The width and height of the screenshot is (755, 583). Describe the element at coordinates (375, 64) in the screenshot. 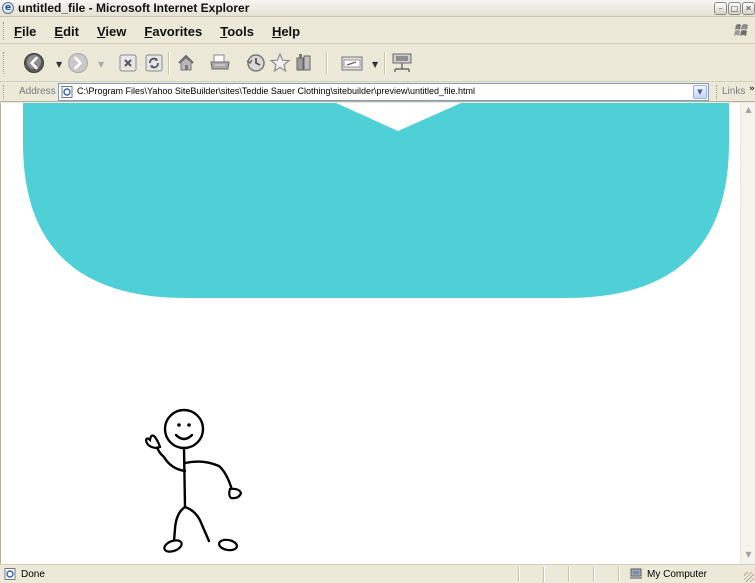

I see `edit-dropdown-icon: ▼` at that location.